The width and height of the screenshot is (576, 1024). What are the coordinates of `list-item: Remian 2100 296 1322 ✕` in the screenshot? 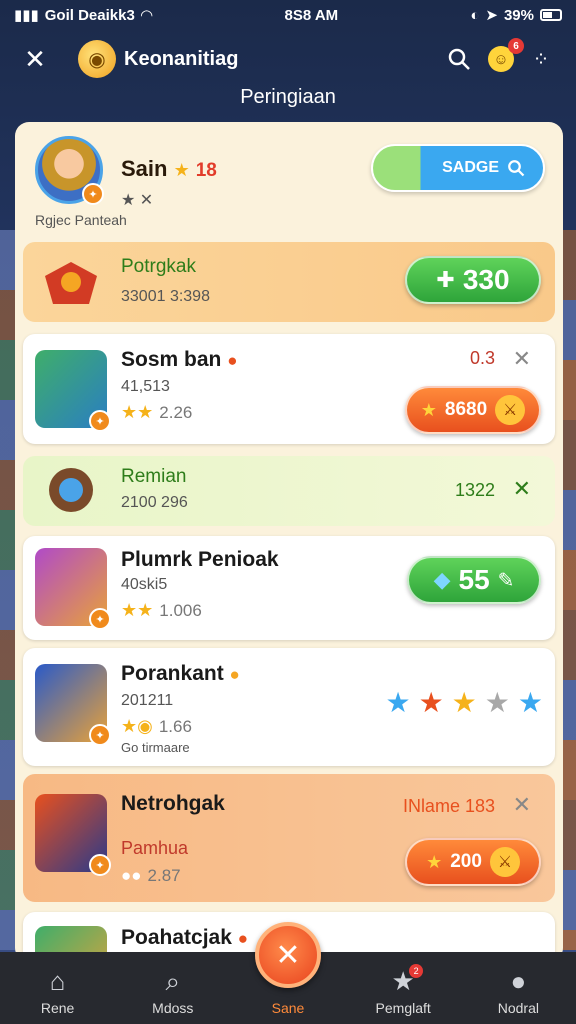 It's located at (289, 491).